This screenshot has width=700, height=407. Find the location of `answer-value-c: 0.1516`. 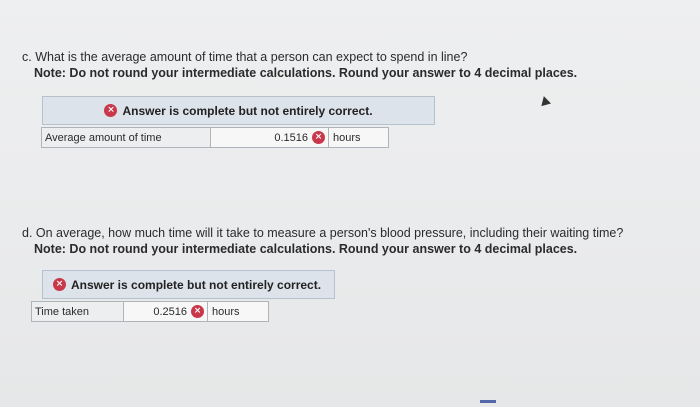

answer-value-c: 0.1516 is located at coordinates (291, 137).